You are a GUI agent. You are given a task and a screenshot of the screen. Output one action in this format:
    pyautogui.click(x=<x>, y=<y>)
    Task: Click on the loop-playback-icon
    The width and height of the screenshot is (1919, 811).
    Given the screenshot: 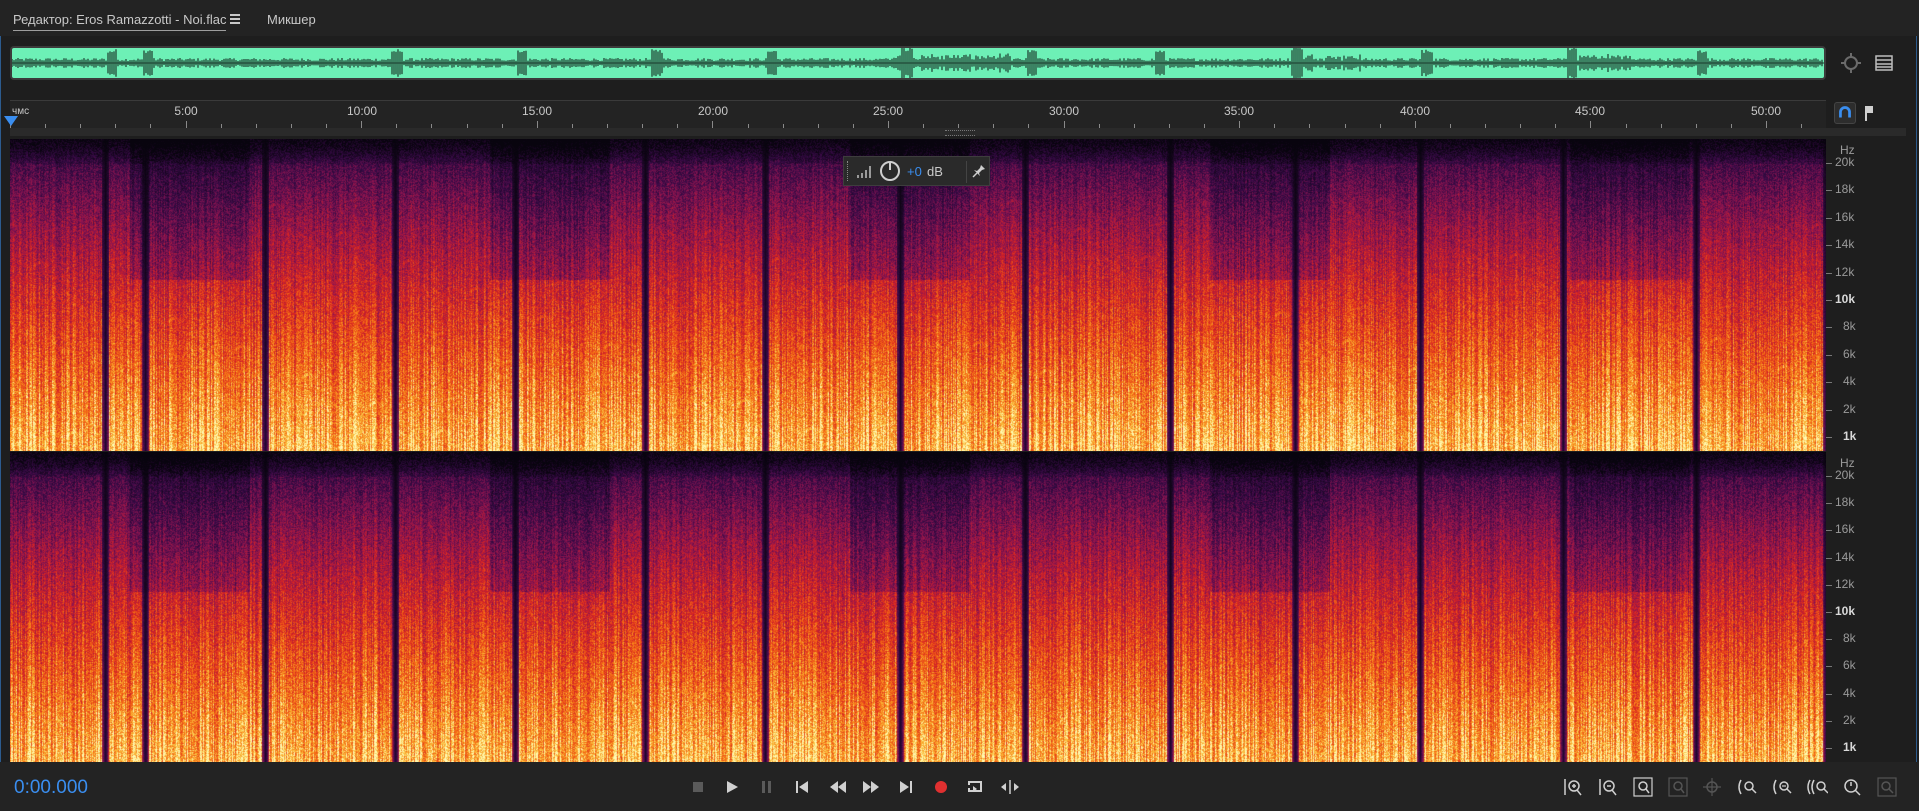 What is the action you would take?
    pyautogui.click(x=975, y=787)
    